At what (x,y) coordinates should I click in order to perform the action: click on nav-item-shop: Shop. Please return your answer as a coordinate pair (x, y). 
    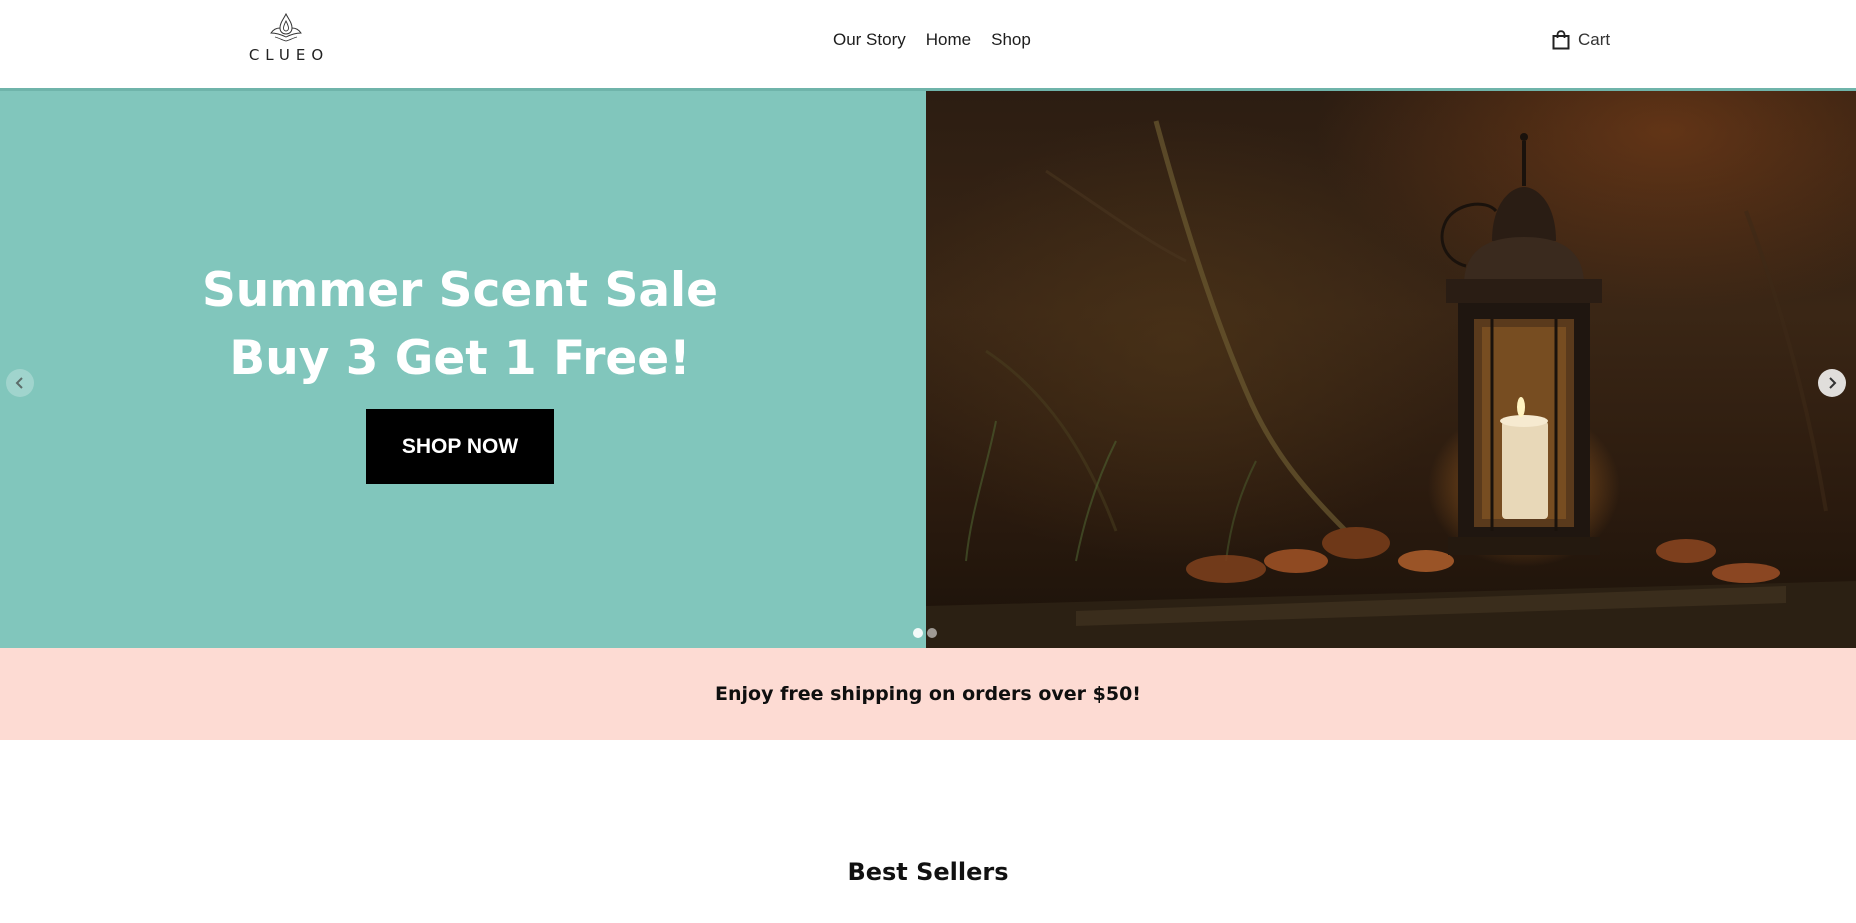
    Looking at the image, I should click on (1011, 40).